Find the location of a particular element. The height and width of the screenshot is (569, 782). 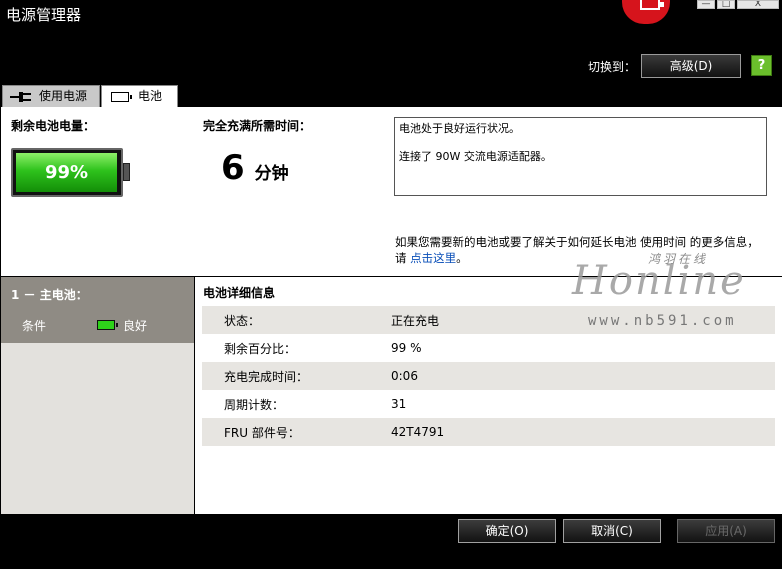

click-here-link: 点击这里 is located at coordinates (433, 258).